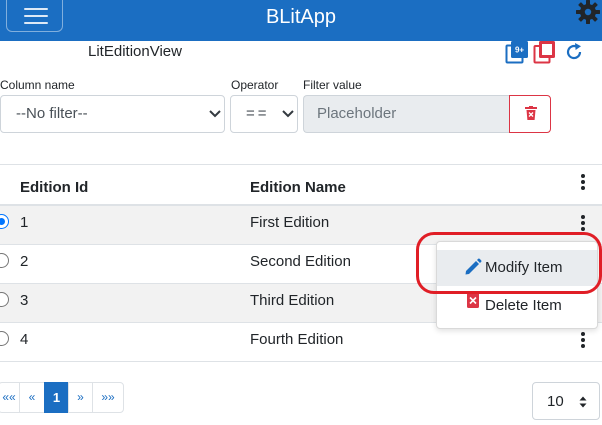 The image size is (602, 425). What do you see at coordinates (24, 222) in the screenshot?
I see `edition-id-cell: 1` at bounding box center [24, 222].